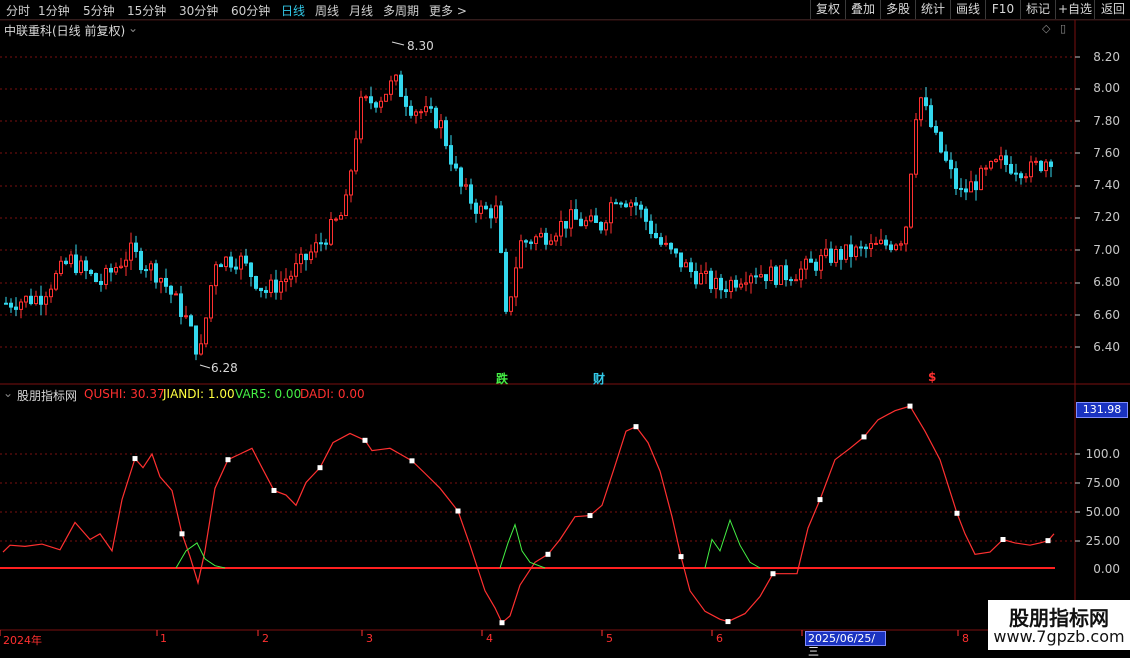  I want to click on var5-line, so click(732, 543).